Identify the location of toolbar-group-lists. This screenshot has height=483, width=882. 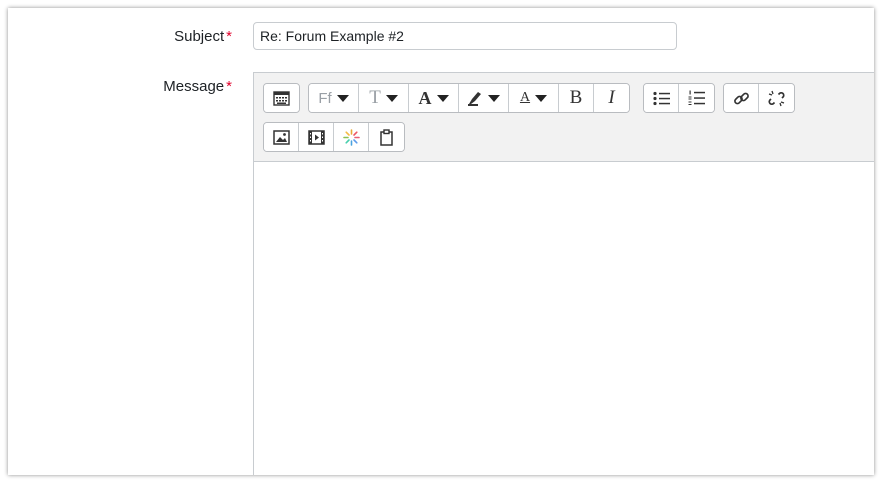
(679, 98).